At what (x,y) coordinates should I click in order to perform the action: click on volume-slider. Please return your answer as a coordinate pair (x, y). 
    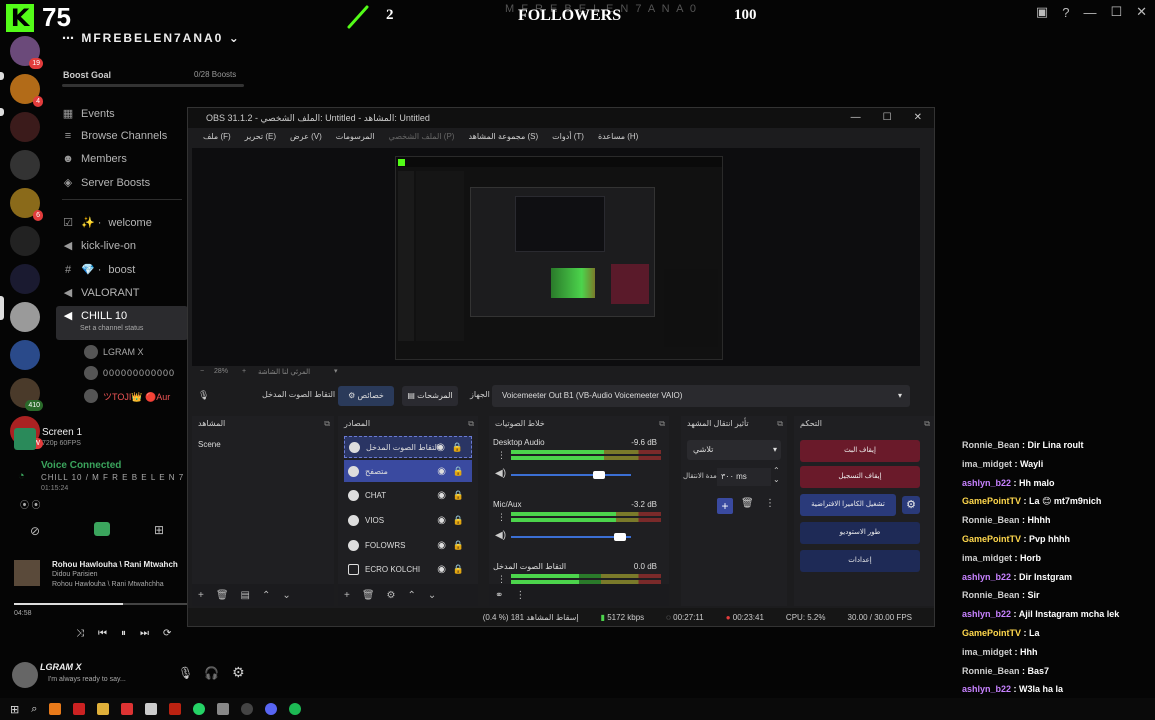
    Looking at the image, I should click on (571, 537).